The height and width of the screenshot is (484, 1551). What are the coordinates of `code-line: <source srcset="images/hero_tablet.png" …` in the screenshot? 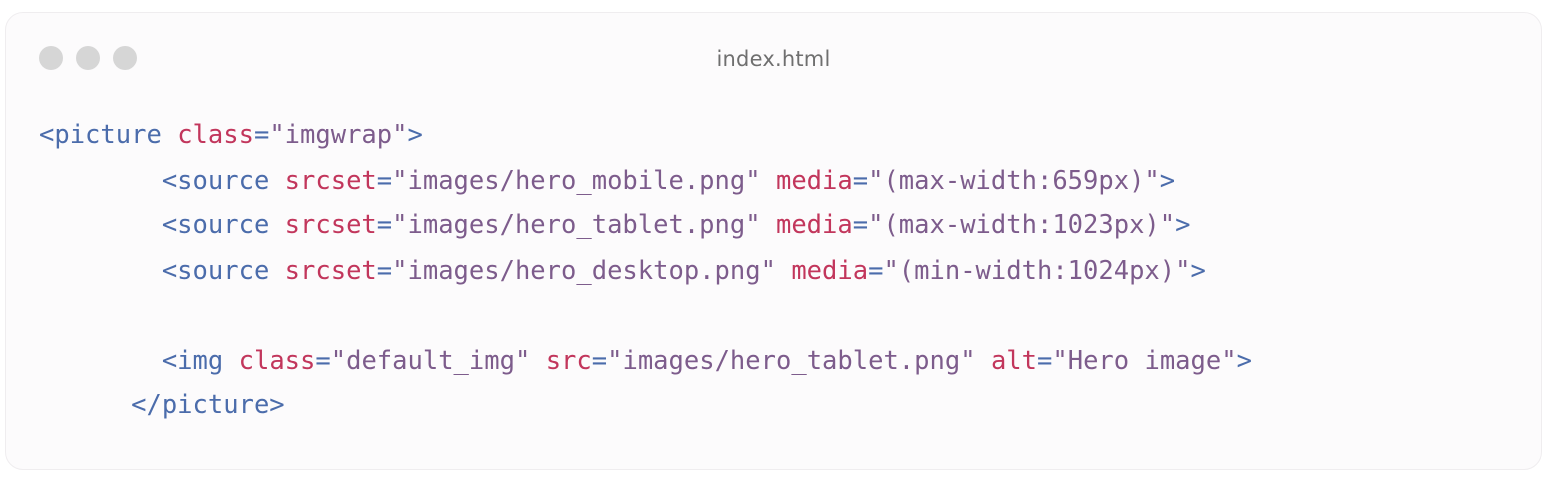 It's located at (615, 225).